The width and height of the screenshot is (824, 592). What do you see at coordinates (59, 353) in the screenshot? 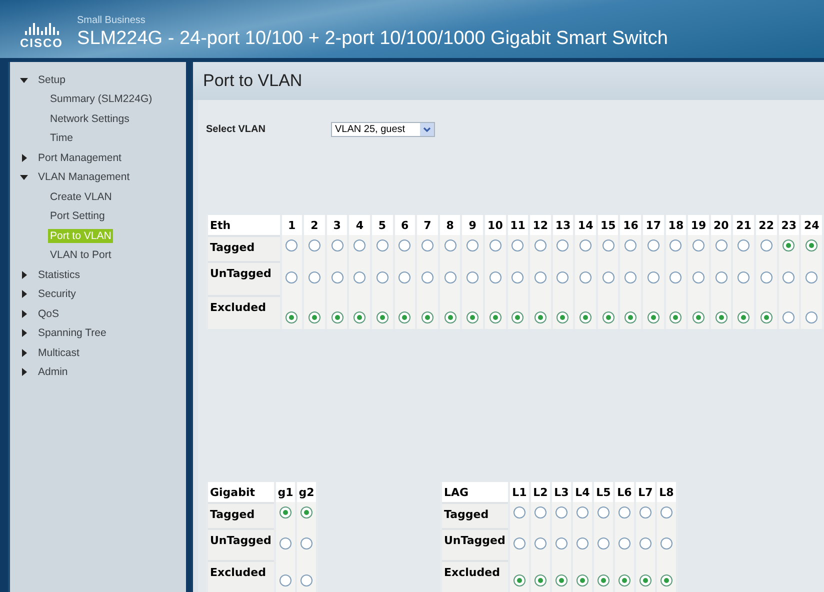
I see `nav-item: Multicast` at bounding box center [59, 353].